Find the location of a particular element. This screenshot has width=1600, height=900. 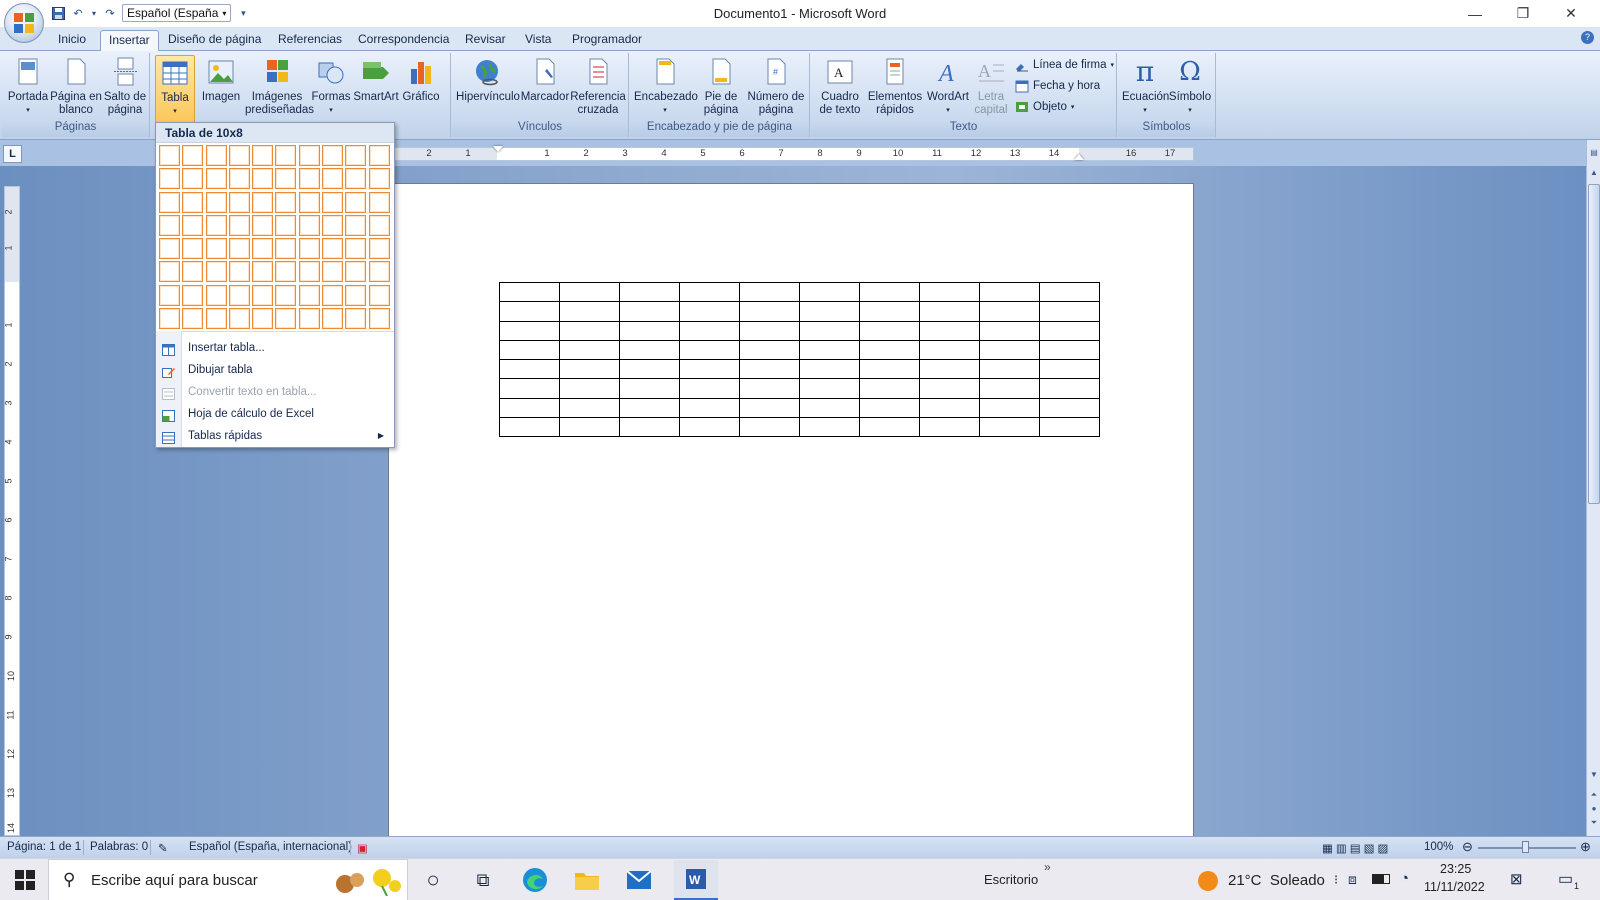

document-table is located at coordinates (799, 359).